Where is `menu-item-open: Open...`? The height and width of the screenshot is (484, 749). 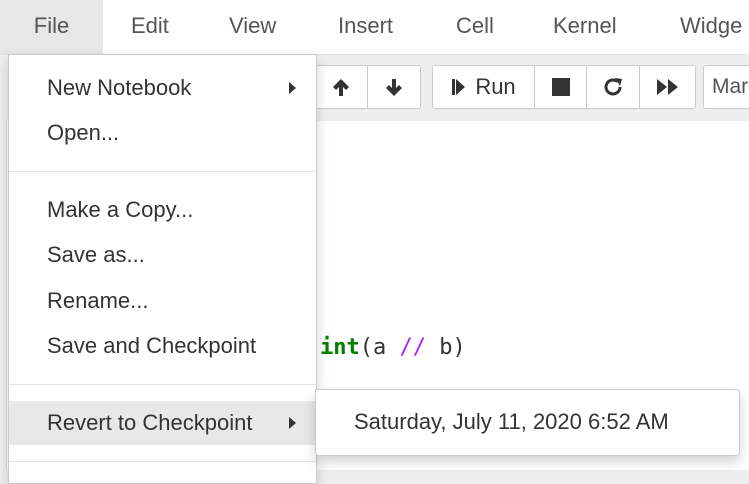
menu-item-open: Open... is located at coordinates (162, 133).